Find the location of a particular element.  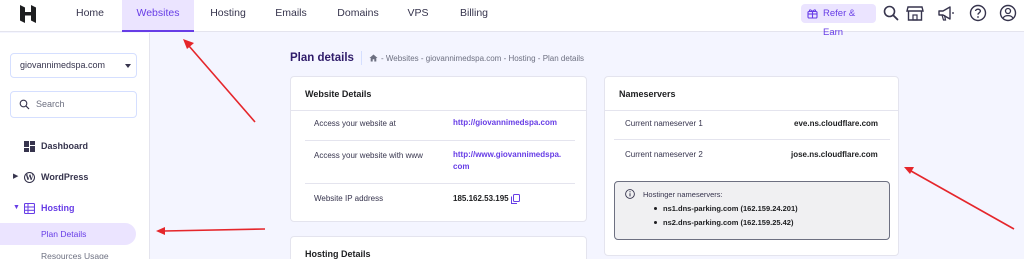

account-icon is located at coordinates (1008, 13).